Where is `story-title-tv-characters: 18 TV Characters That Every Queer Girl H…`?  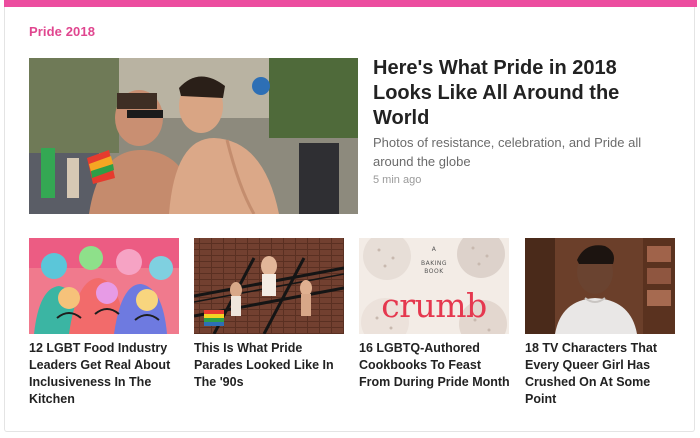
story-title-tv-characters: 18 TV Characters That Every Queer Girl H… is located at coordinates (601, 374).